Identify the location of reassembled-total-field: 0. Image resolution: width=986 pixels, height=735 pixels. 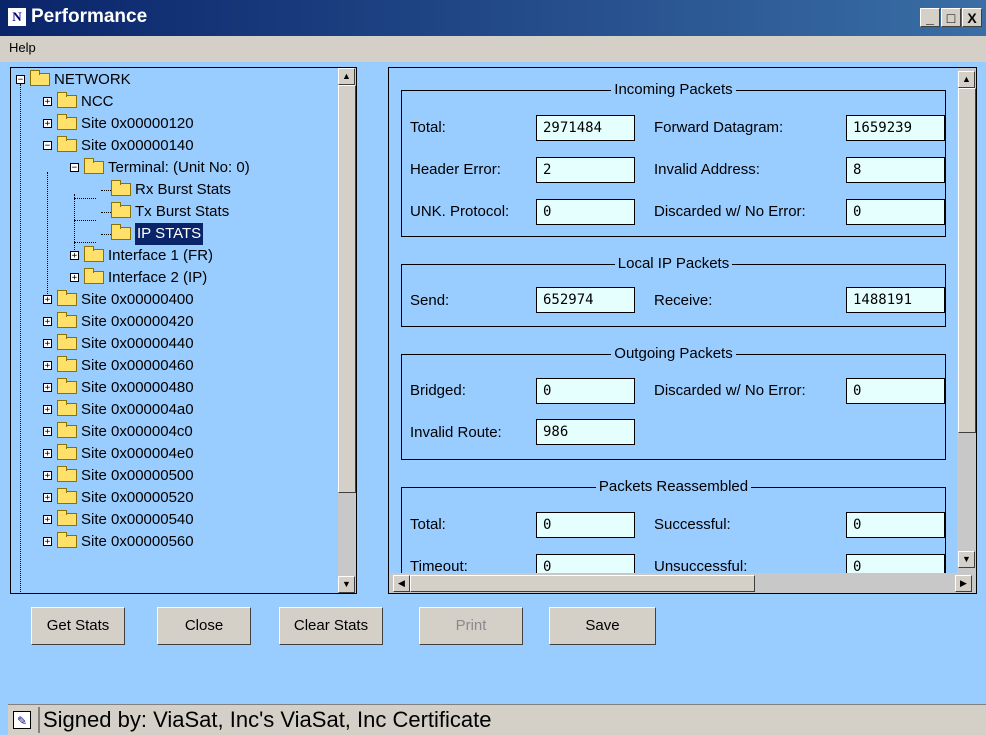
(585, 525).